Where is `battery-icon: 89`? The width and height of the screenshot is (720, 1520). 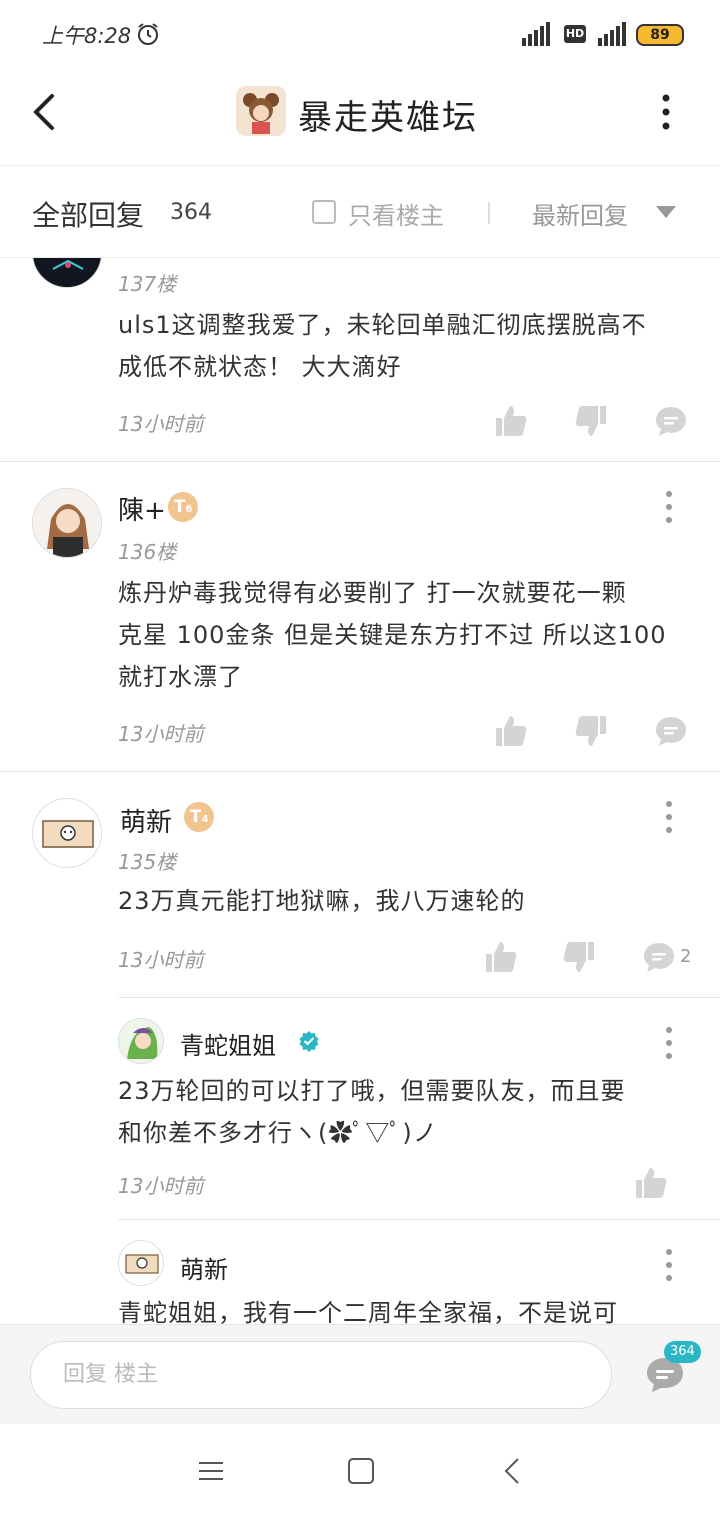 battery-icon: 89 is located at coordinates (660, 35).